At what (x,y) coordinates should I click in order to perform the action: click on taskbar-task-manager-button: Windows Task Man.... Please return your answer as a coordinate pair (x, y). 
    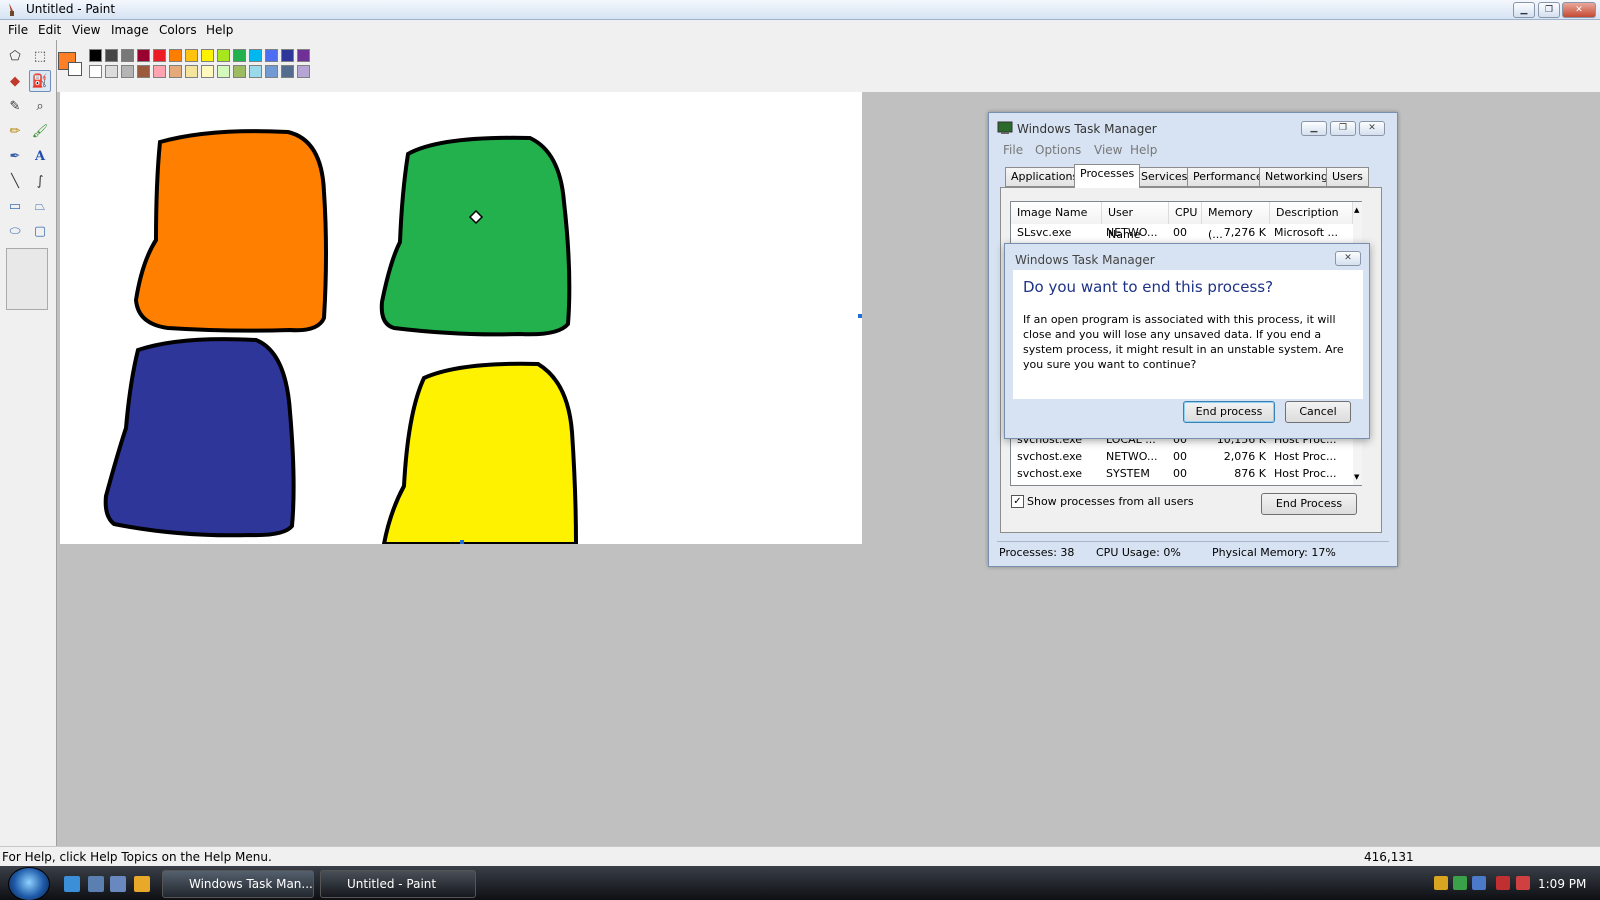
    Looking at the image, I should click on (238, 884).